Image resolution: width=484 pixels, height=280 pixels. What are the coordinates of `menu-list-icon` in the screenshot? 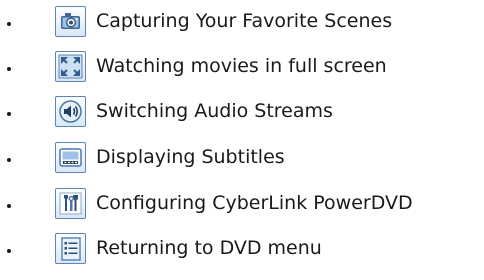 It's located at (70, 248).